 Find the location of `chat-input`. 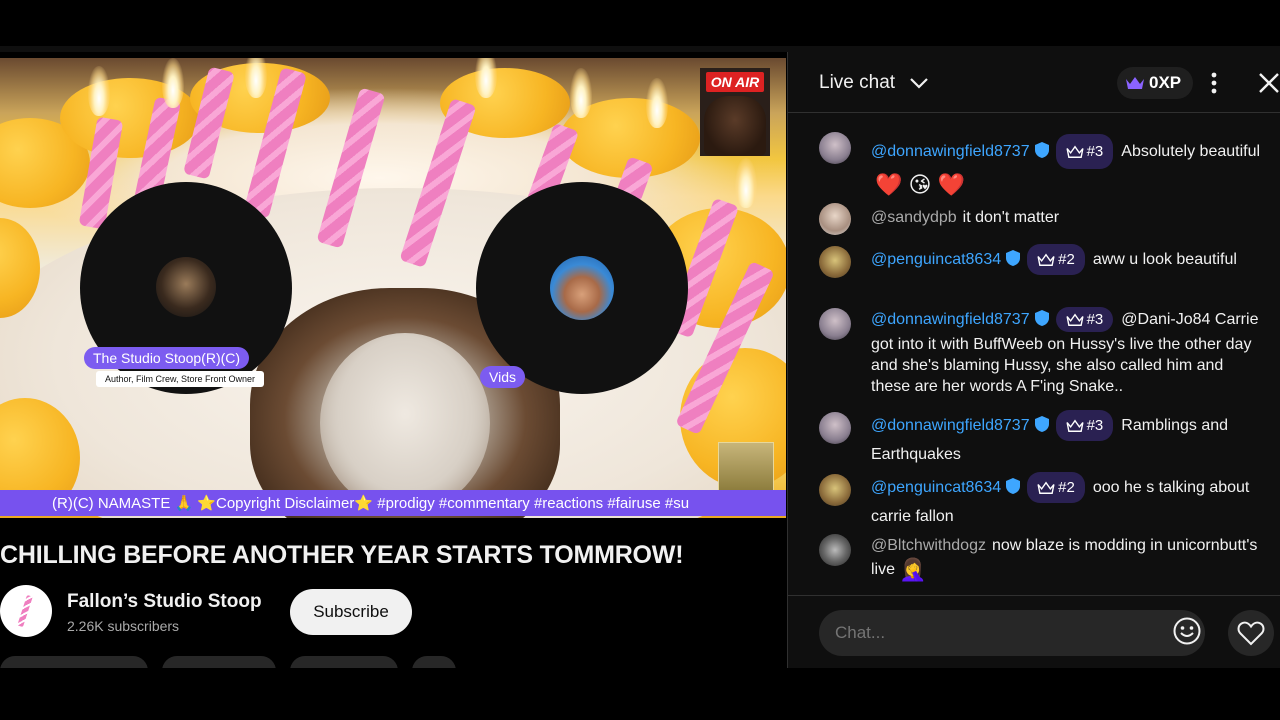

chat-input is located at coordinates (1012, 633).